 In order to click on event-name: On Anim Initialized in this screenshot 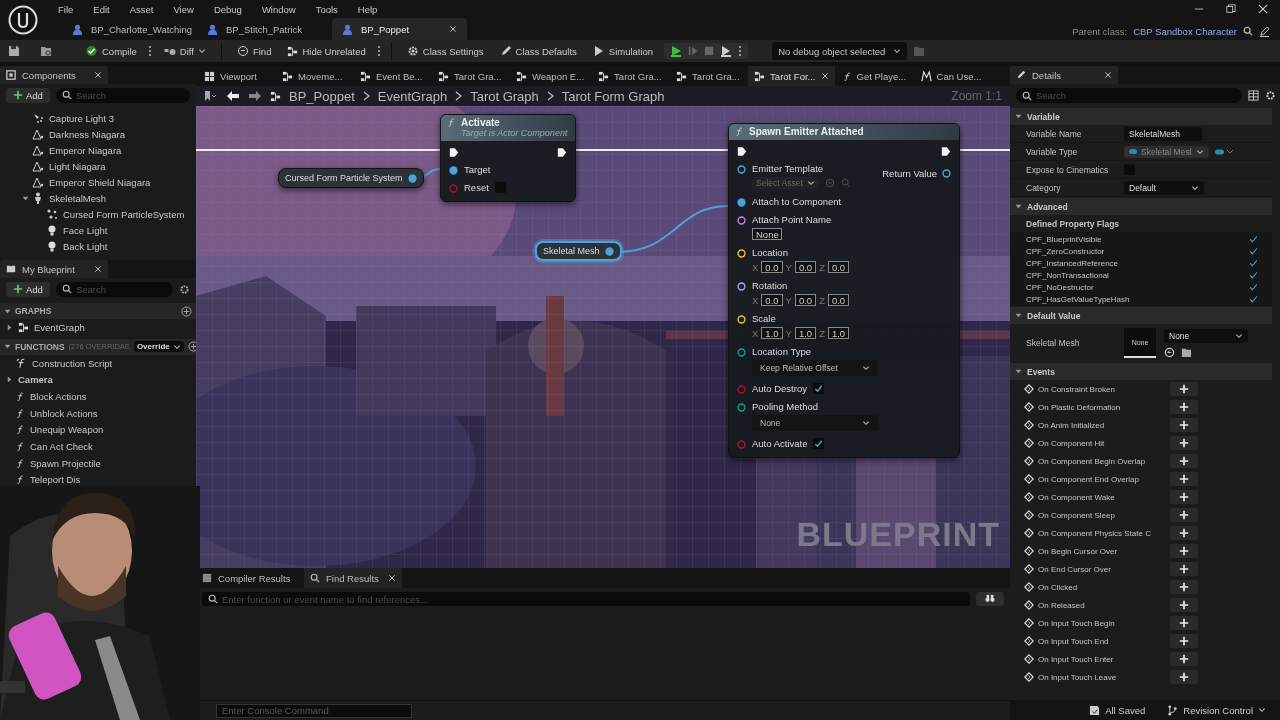, I will do `click(1072, 425)`.